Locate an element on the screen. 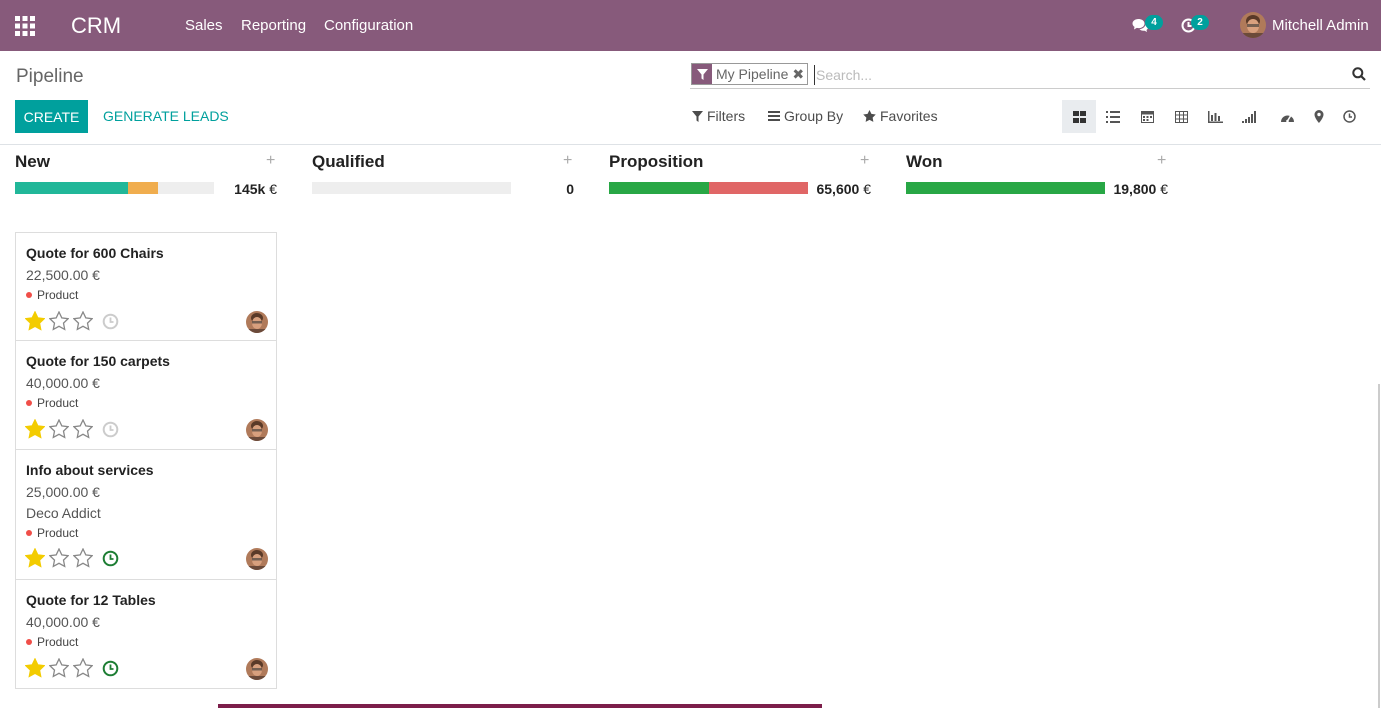  activity-view-button is located at coordinates (1349, 116).